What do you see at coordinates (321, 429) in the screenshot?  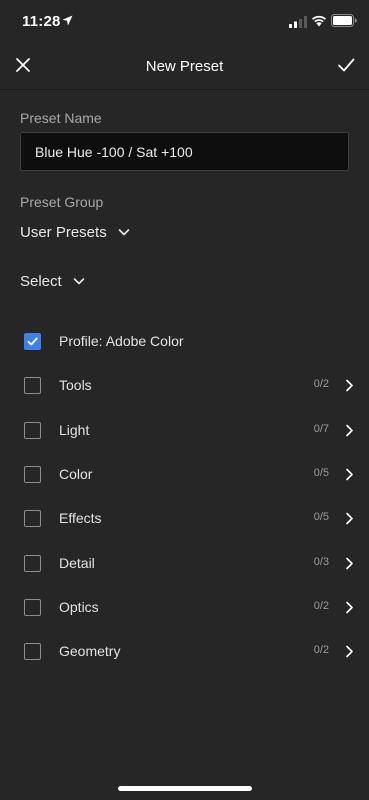 I see `settings-row-count: 0/7` at bounding box center [321, 429].